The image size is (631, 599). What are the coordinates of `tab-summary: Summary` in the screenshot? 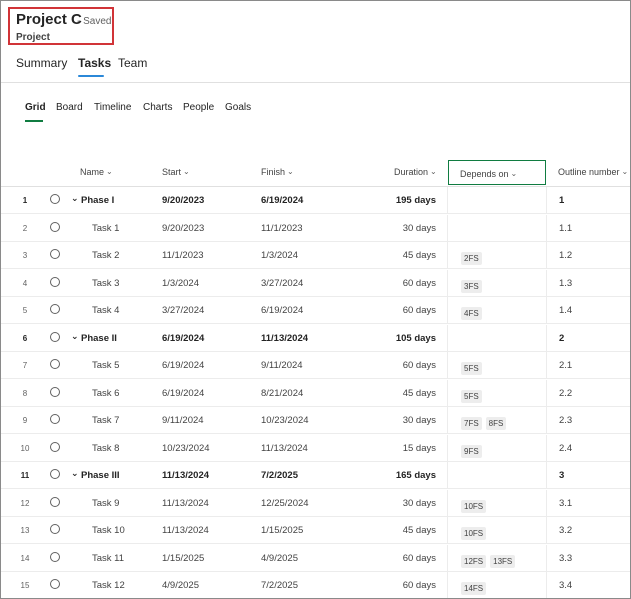 It's located at (41, 63).